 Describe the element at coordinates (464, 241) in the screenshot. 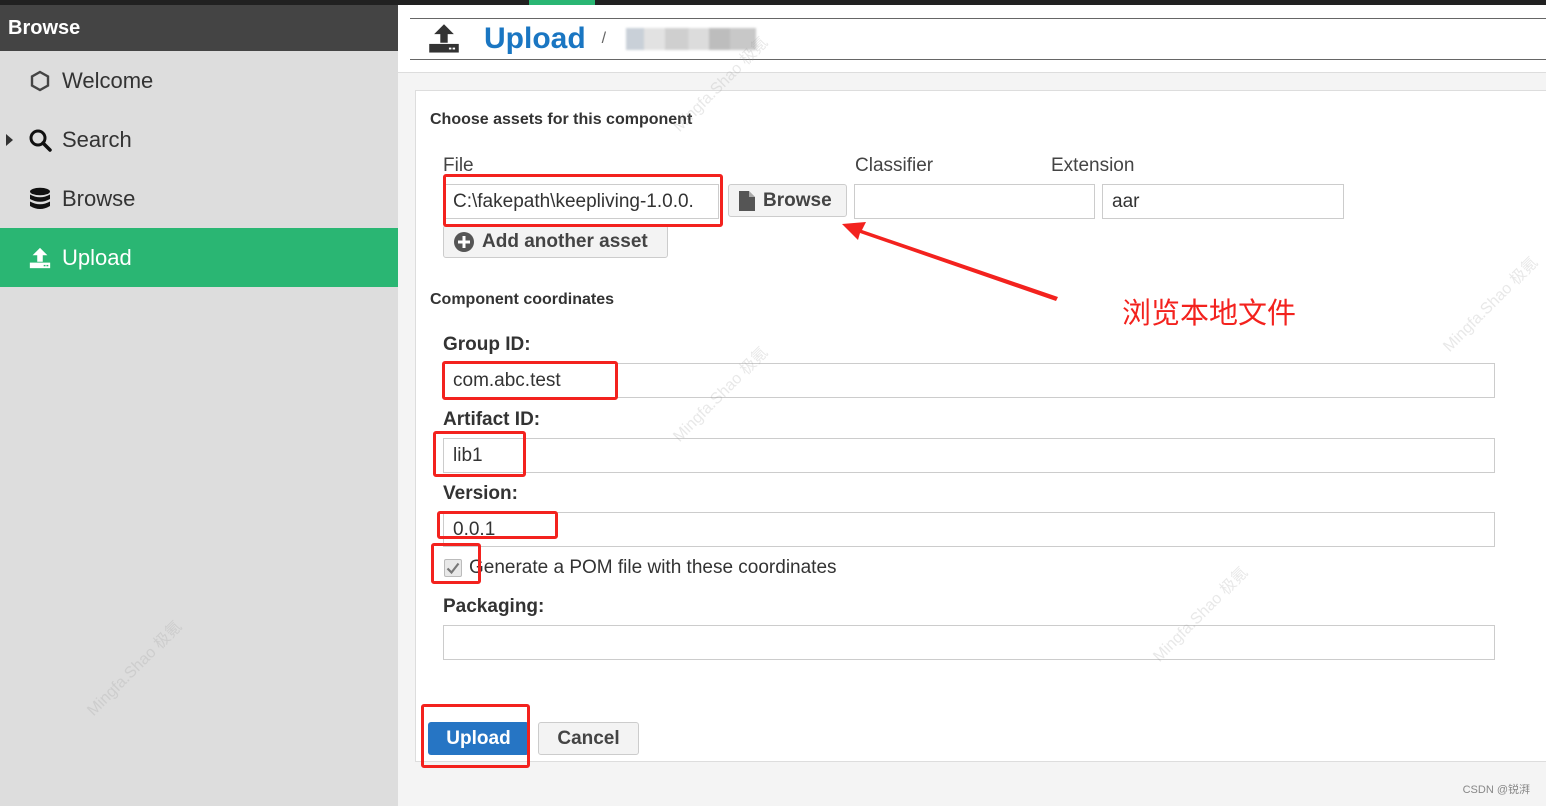

I see `plus-circle-icon` at that location.